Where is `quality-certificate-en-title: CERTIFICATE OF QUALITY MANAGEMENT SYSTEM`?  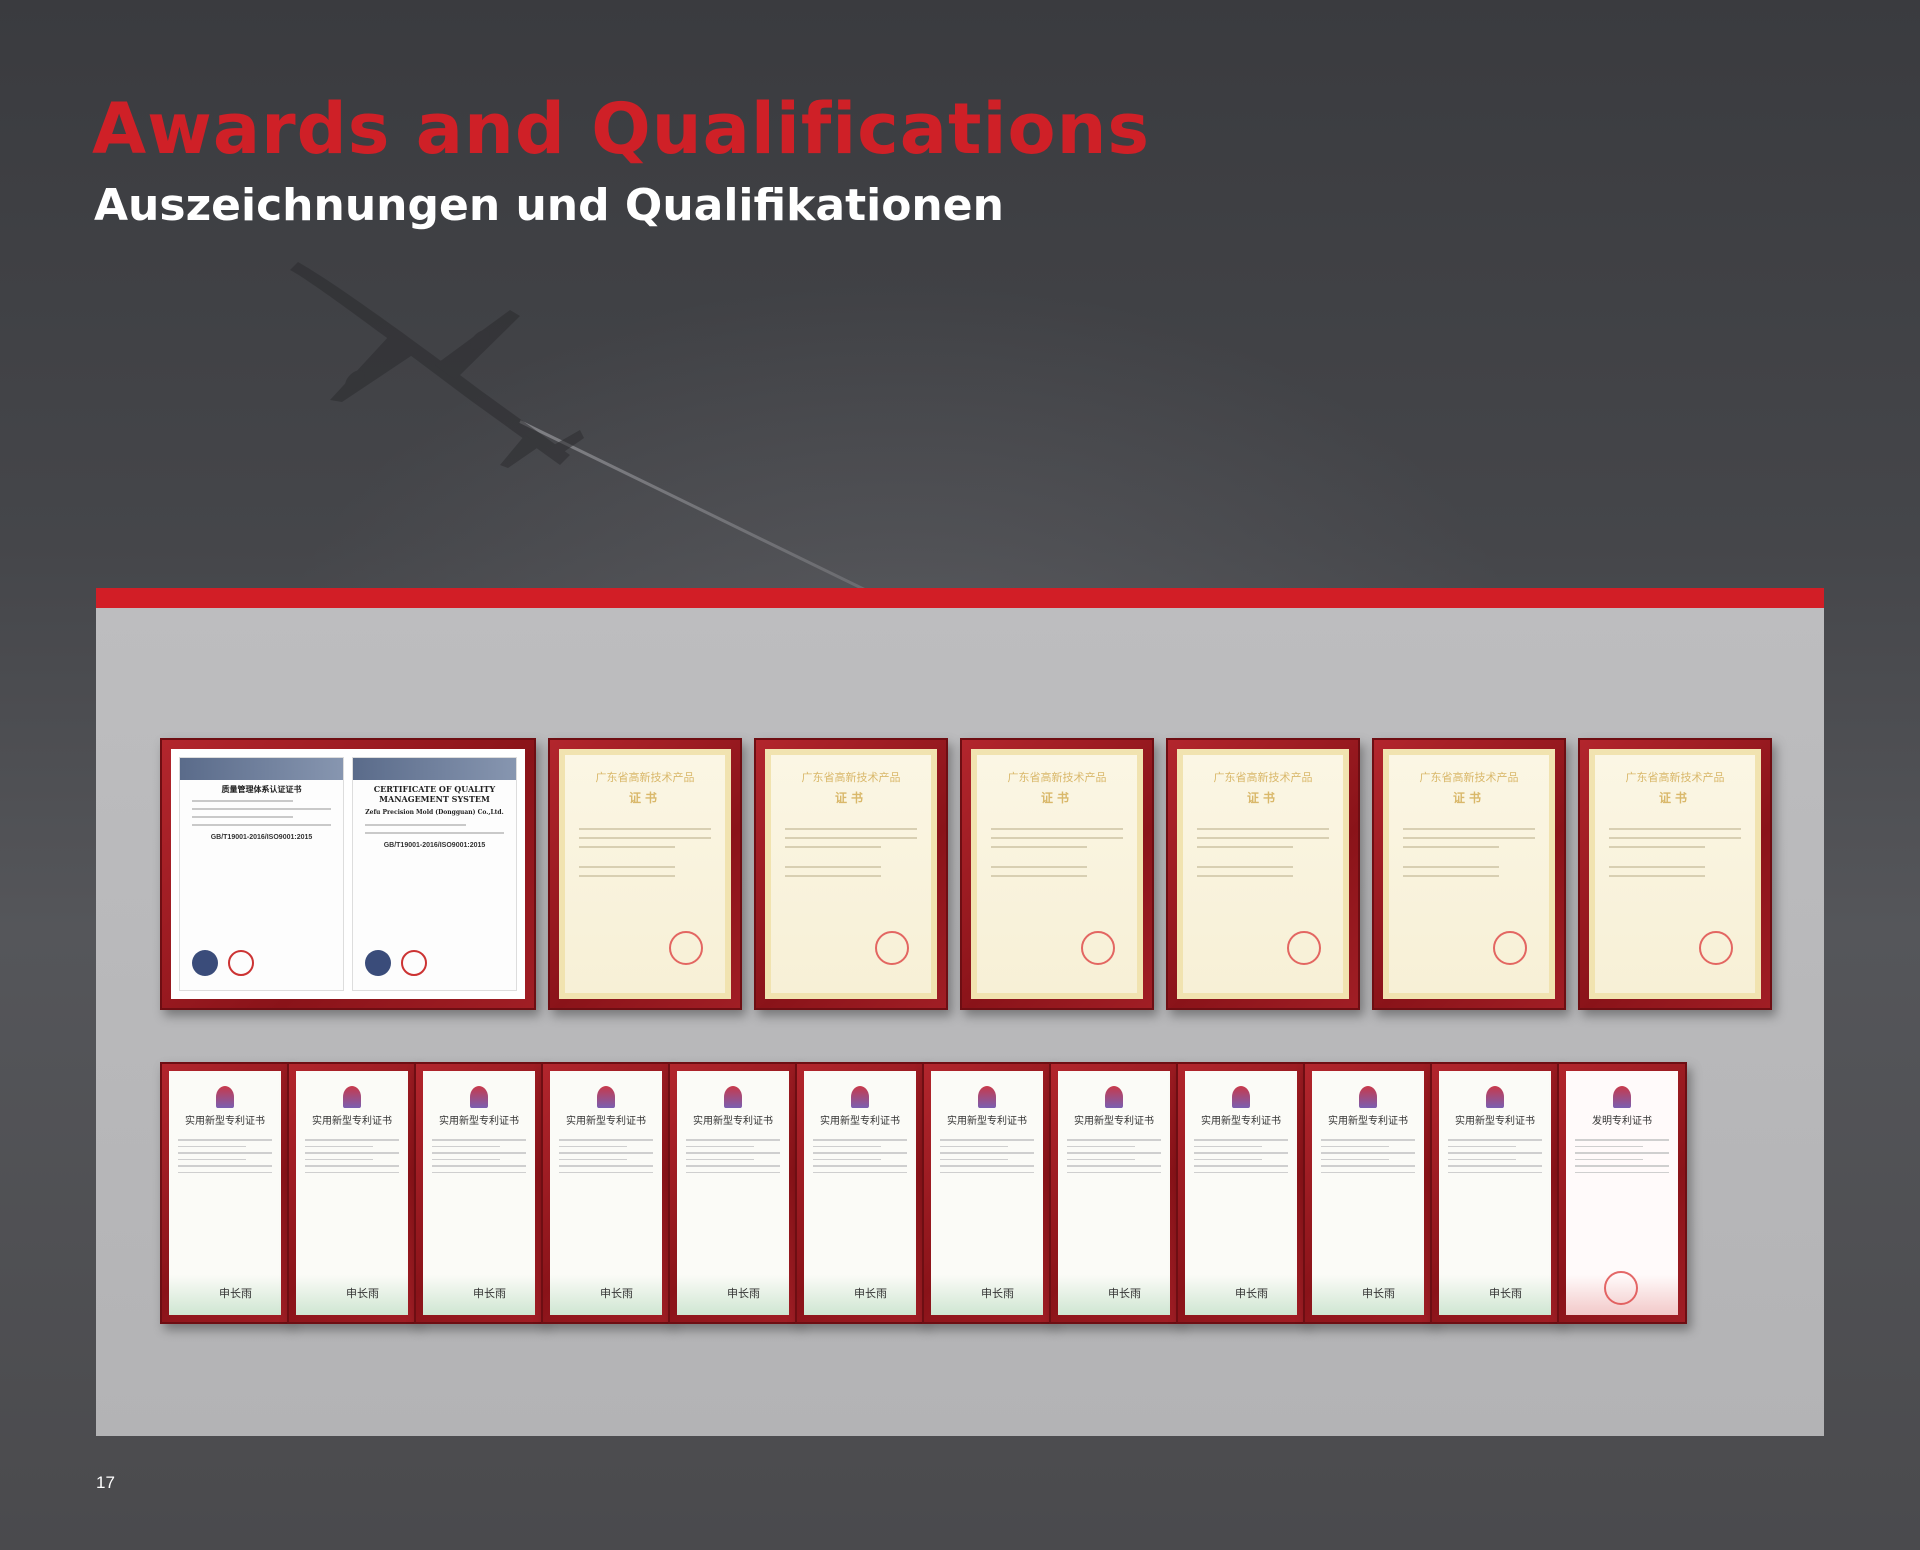 quality-certificate-en-title: CERTIFICATE OF QUALITY MANAGEMENT SYSTEM is located at coordinates (434, 794).